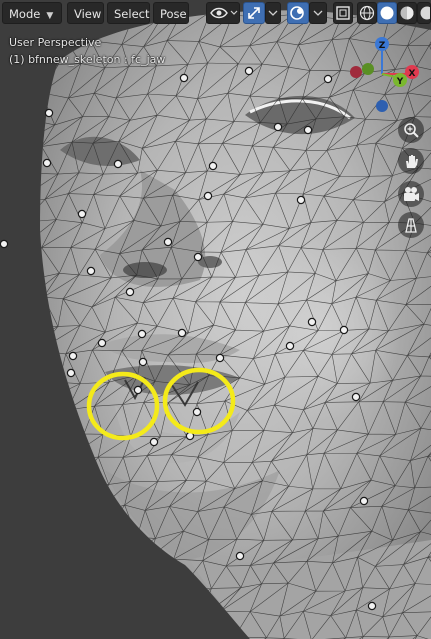 The height and width of the screenshot is (639, 431). I want to click on neg-x-axis-handle, so click(356, 72).